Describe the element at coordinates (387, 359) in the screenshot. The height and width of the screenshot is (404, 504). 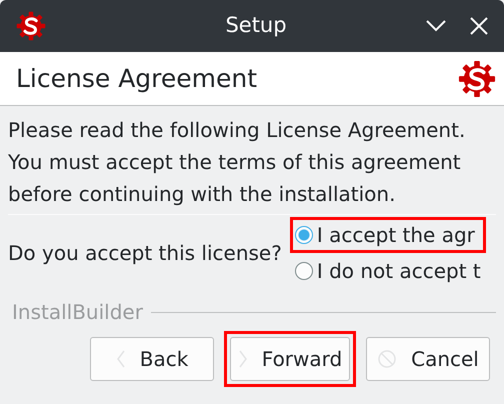
I see `no-entry-icon` at that location.